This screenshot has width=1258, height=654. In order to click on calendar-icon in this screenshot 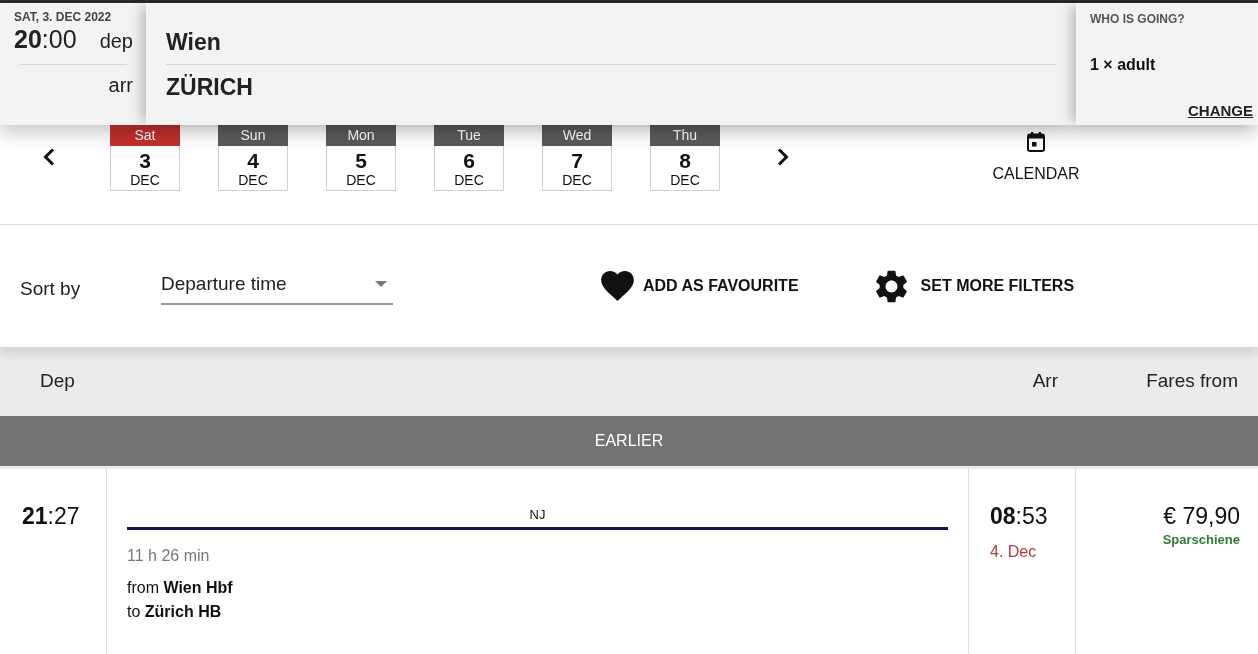, I will do `click(1036, 142)`.